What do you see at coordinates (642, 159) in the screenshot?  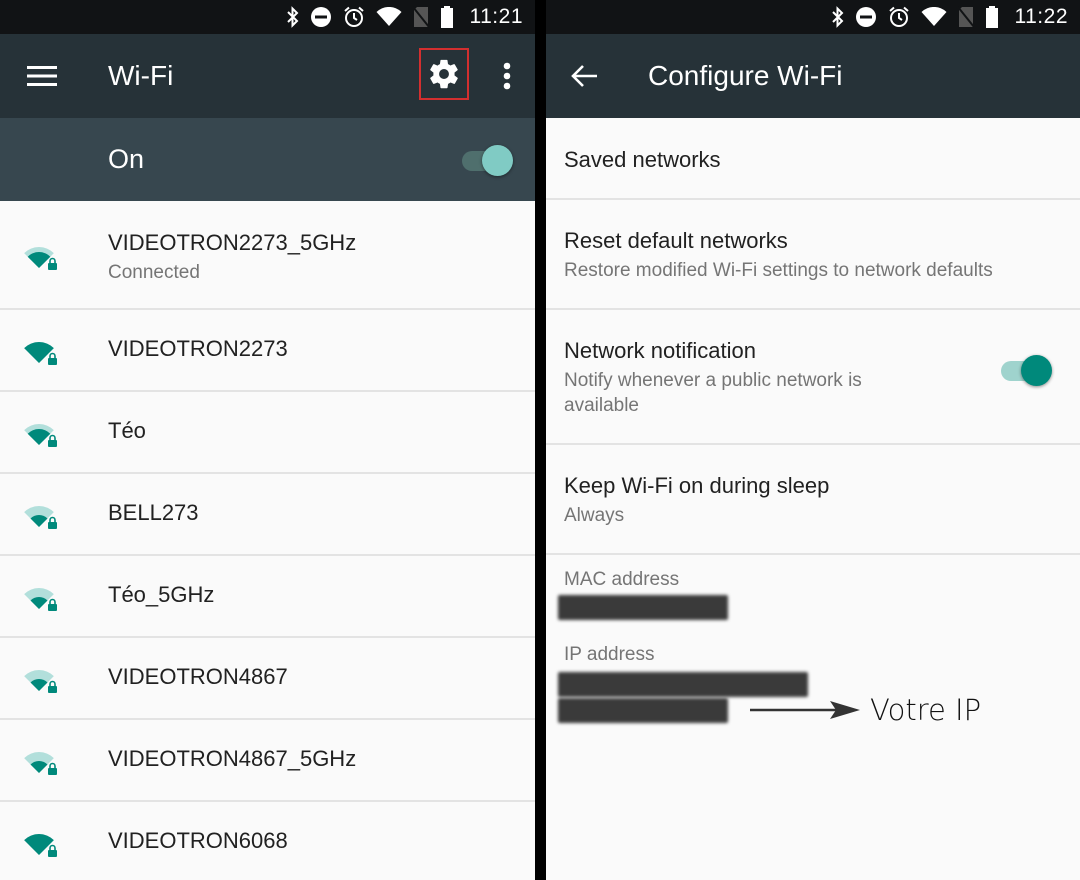 I see `pref-title: Saved networks` at bounding box center [642, 159].